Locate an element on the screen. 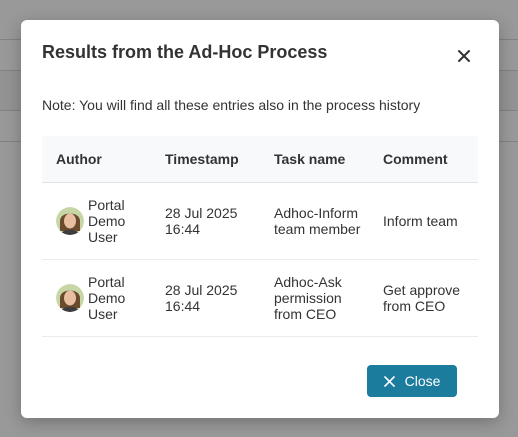 The height and width of the screenshot is (437, 518). close-button: Close is located at coordinates (412, 381).